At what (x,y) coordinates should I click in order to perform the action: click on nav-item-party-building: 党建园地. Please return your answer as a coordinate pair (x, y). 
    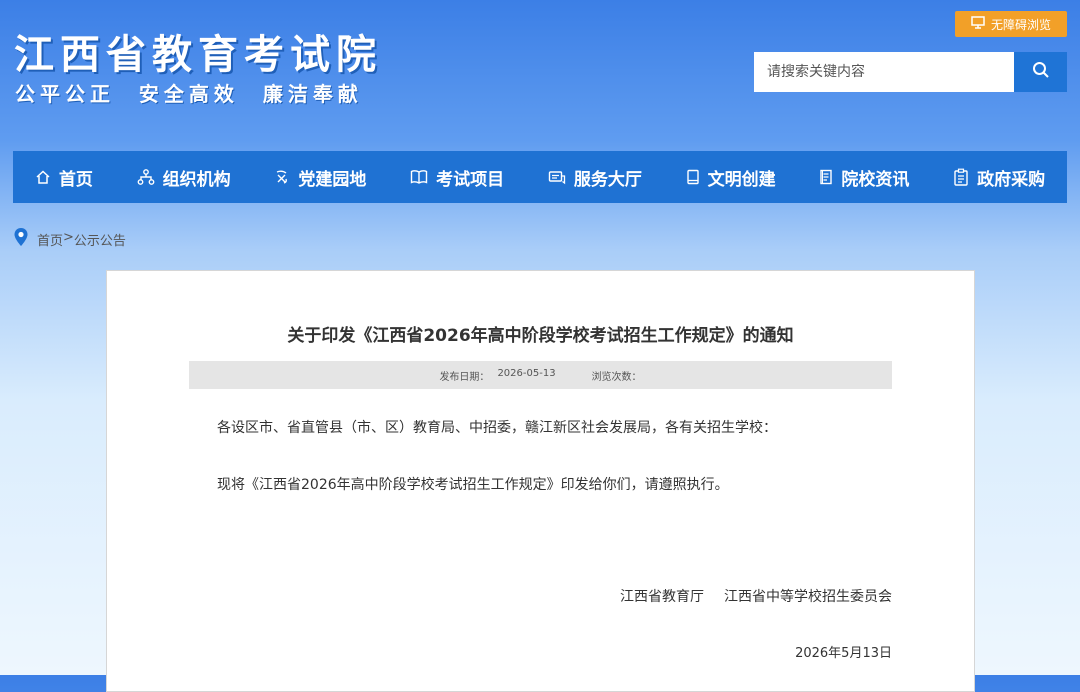
    Looking at the image, I should click on (320, 177).